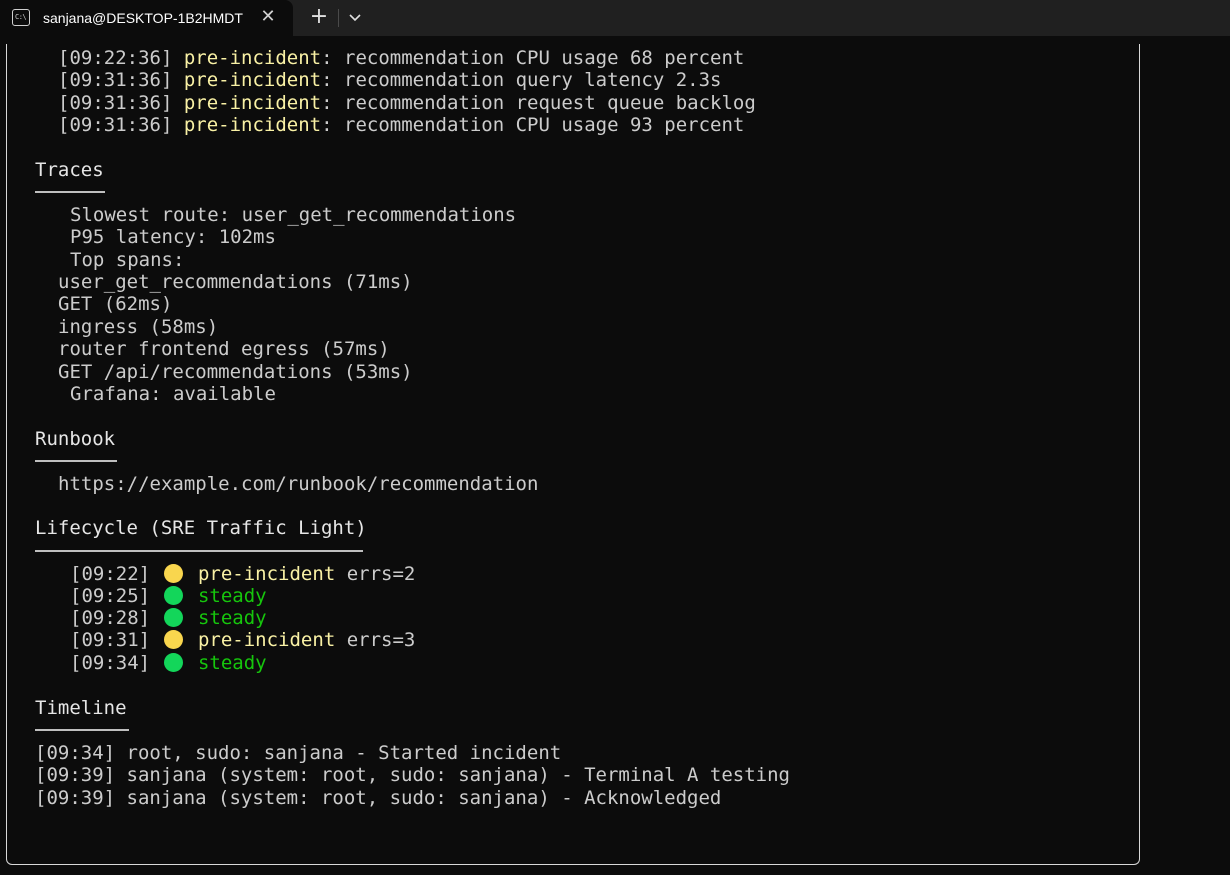 The width and height of the screenshot is (1230, 875). What do you see at coordinates (615, 18) in the screenshot?
I see `tab-bar: C:\ sanjana@DESKTOP-1B2HMDT ✕ +` at bounding box center [615, 18].